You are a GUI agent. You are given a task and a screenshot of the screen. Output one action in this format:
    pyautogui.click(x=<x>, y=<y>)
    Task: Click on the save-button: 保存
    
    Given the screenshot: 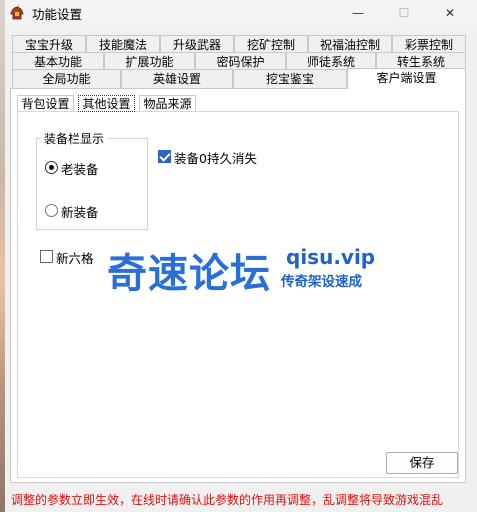 What is the action you would take?
    pyautogui.click(x=422, y=463)
    